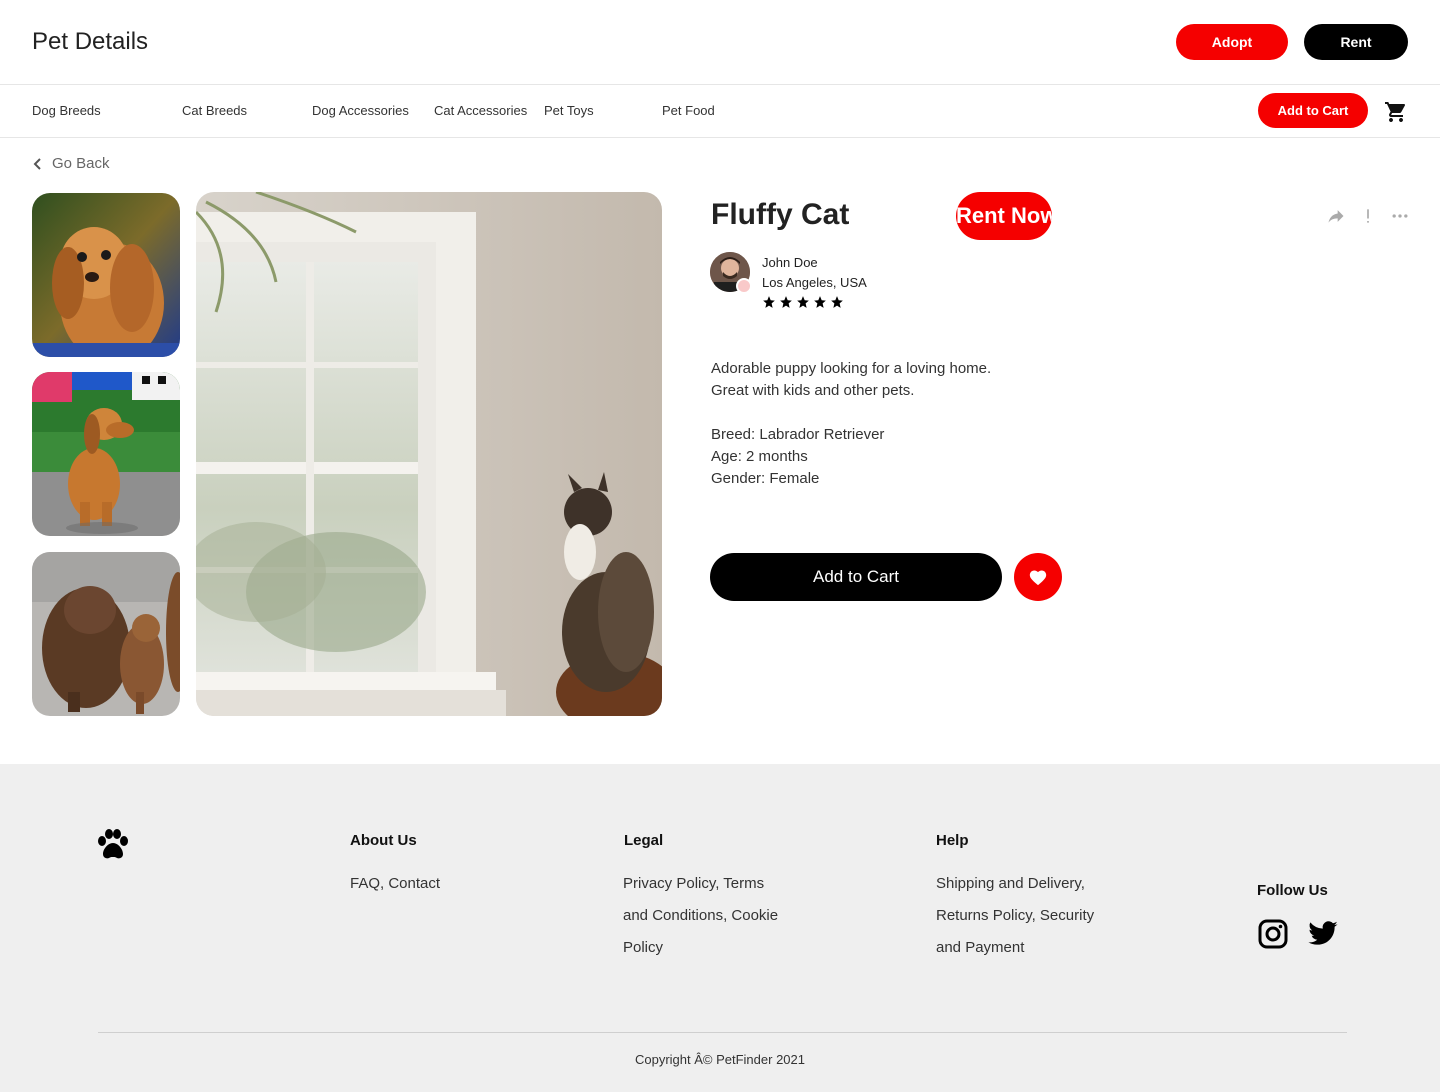 The height and width of the screenshot is (1092, 1440). I want to click on footer-about-links: FAQ, Contact, so click(395, 884).